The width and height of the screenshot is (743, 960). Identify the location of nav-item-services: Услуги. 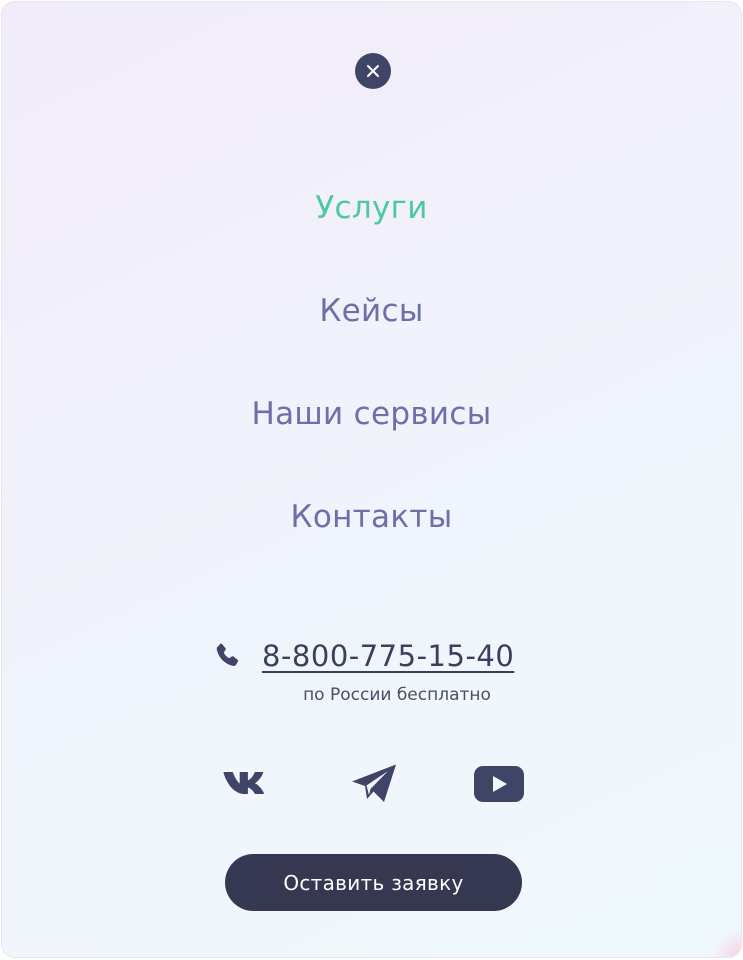
(371, 208).